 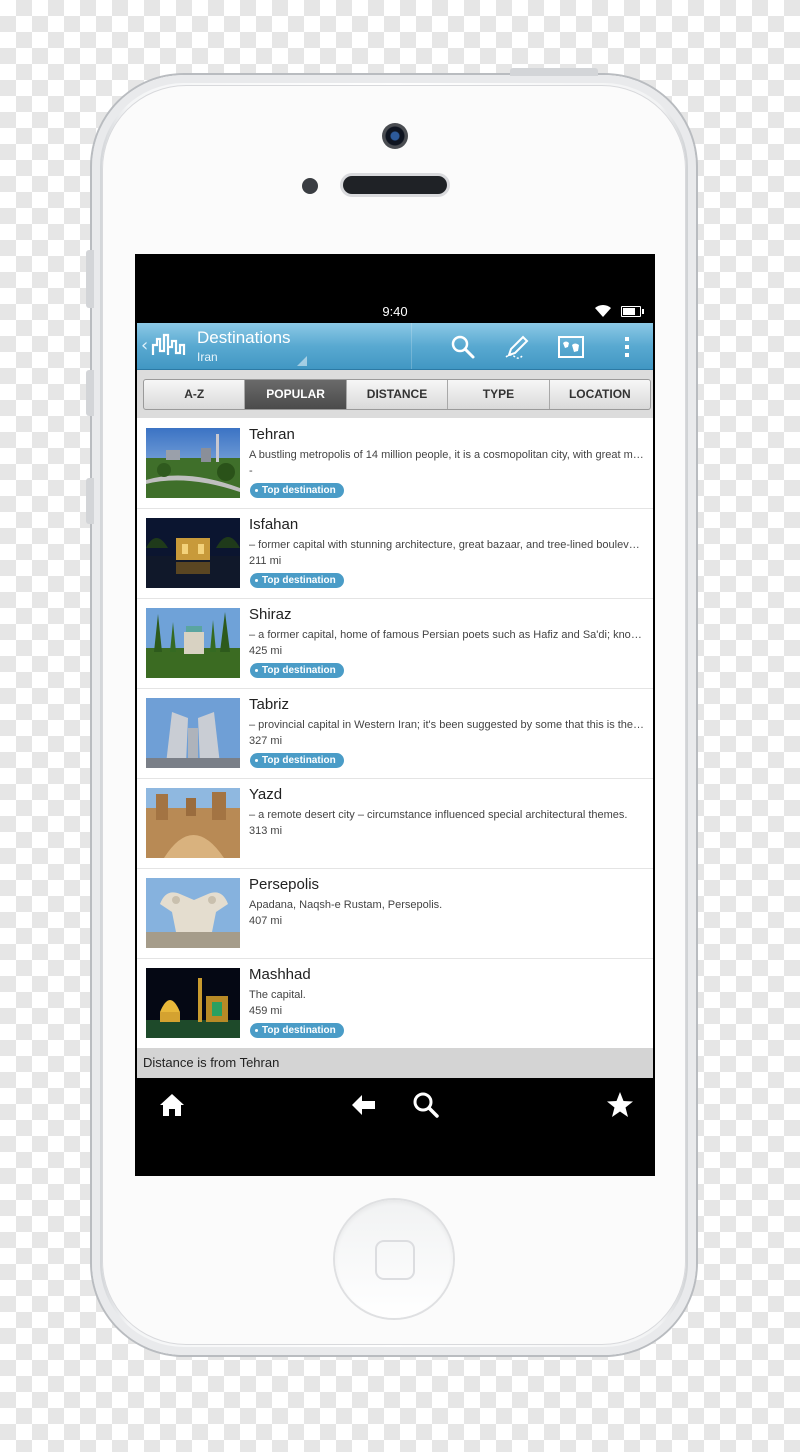 I want to click on destination-distance: -, so click(x=251, y=471).